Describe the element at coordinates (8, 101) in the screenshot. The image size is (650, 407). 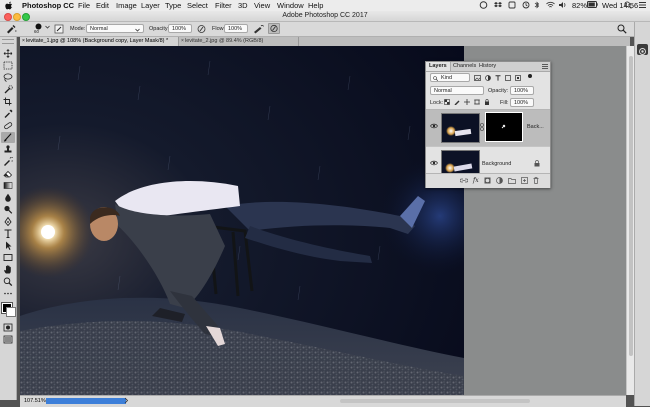
I see `crop-tool-icon` at that location.